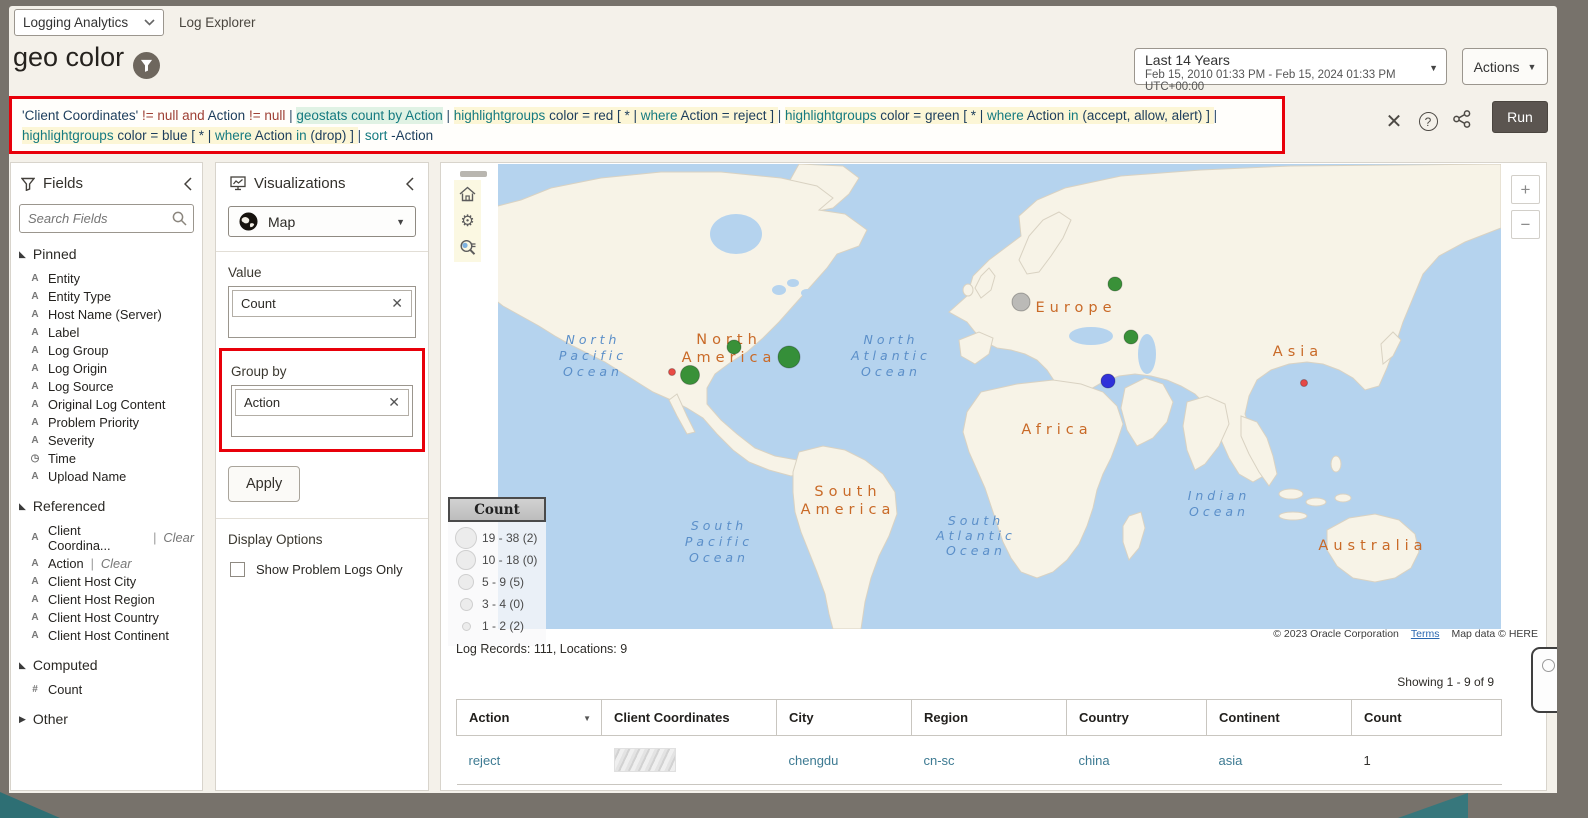  Describe the element at coordinates (814, 760) in the screenshot. I see `cell-link: chengdu` at that location.